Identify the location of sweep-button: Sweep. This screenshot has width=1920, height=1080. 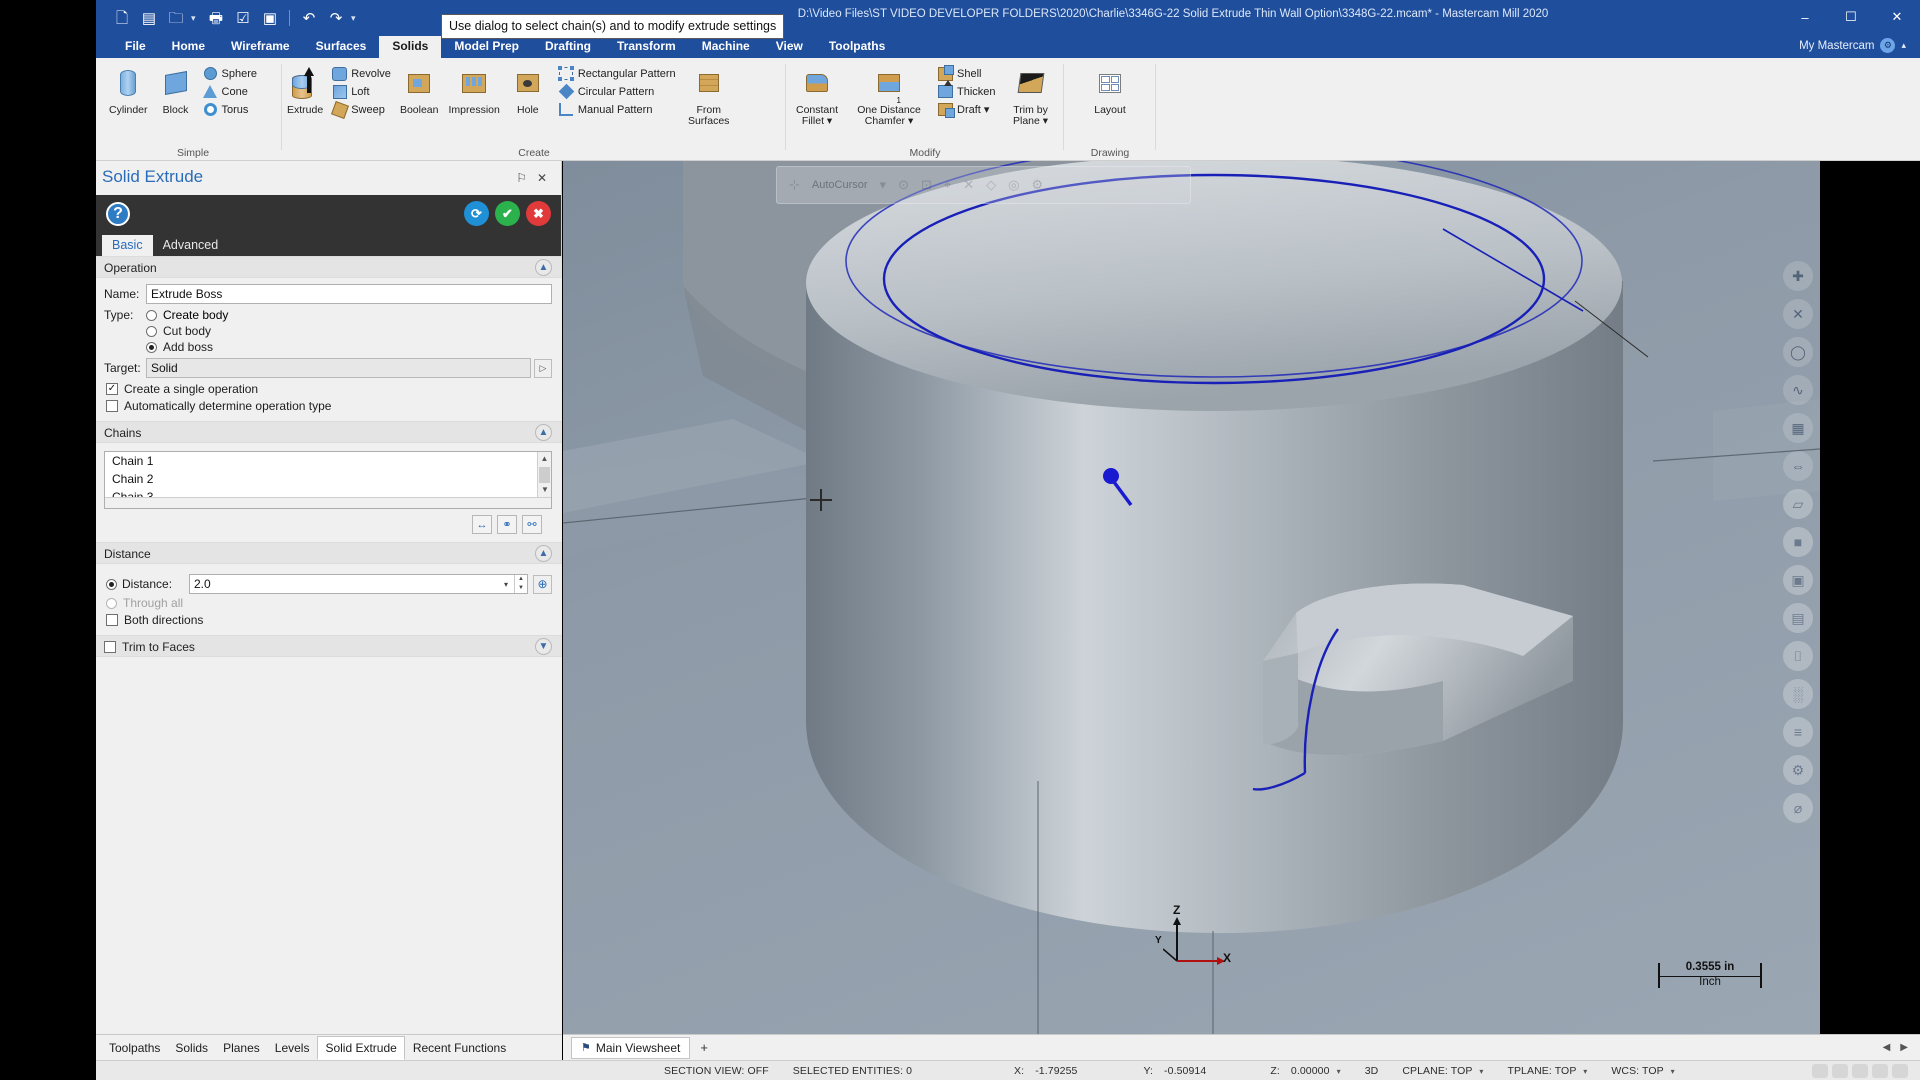
(361, 109).